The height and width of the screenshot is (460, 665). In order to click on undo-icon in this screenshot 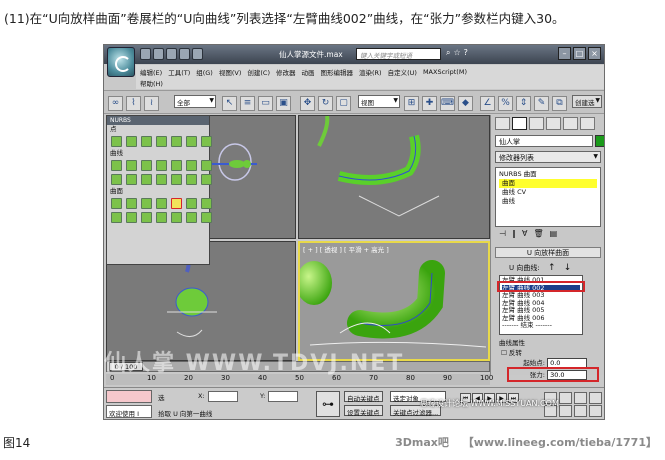, I will do `click(184, 54)`.